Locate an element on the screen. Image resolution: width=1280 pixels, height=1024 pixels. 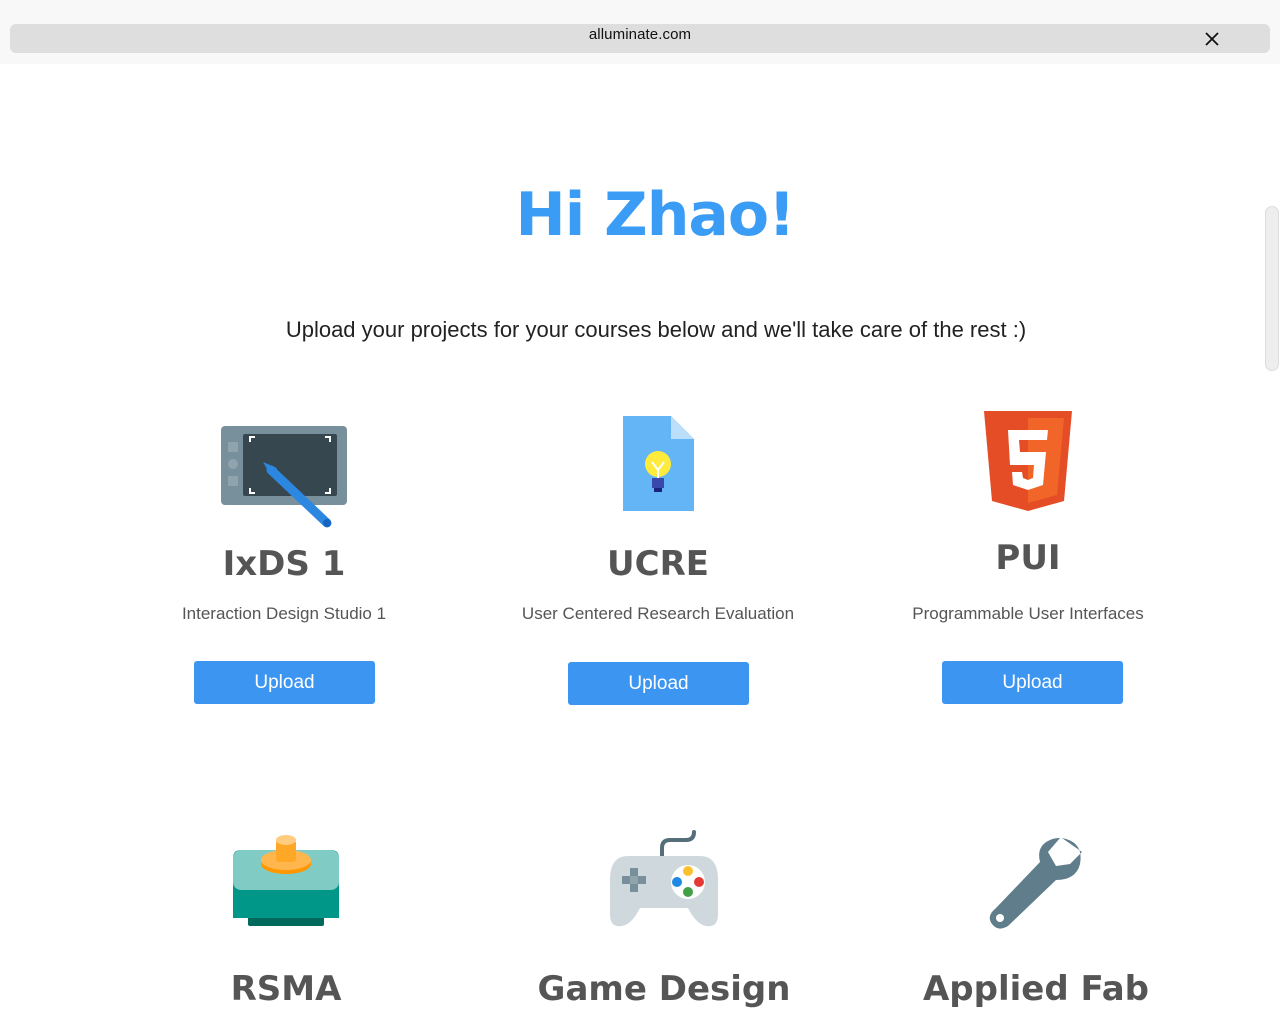
browser-toolbar: alluminate.com is located at coordinates (640, 32).